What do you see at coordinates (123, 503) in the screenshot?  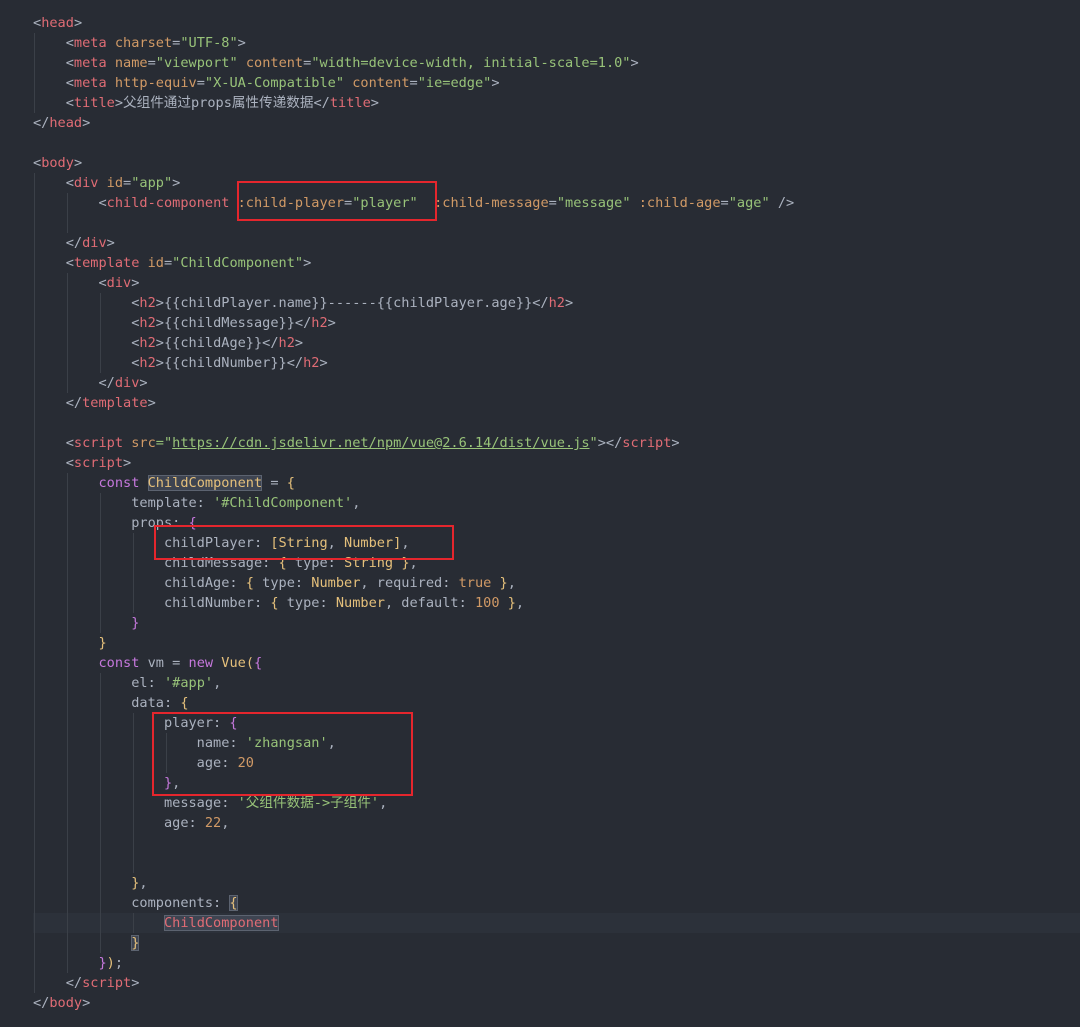 I see `code-token: template:` at bounding box center [123, 503].